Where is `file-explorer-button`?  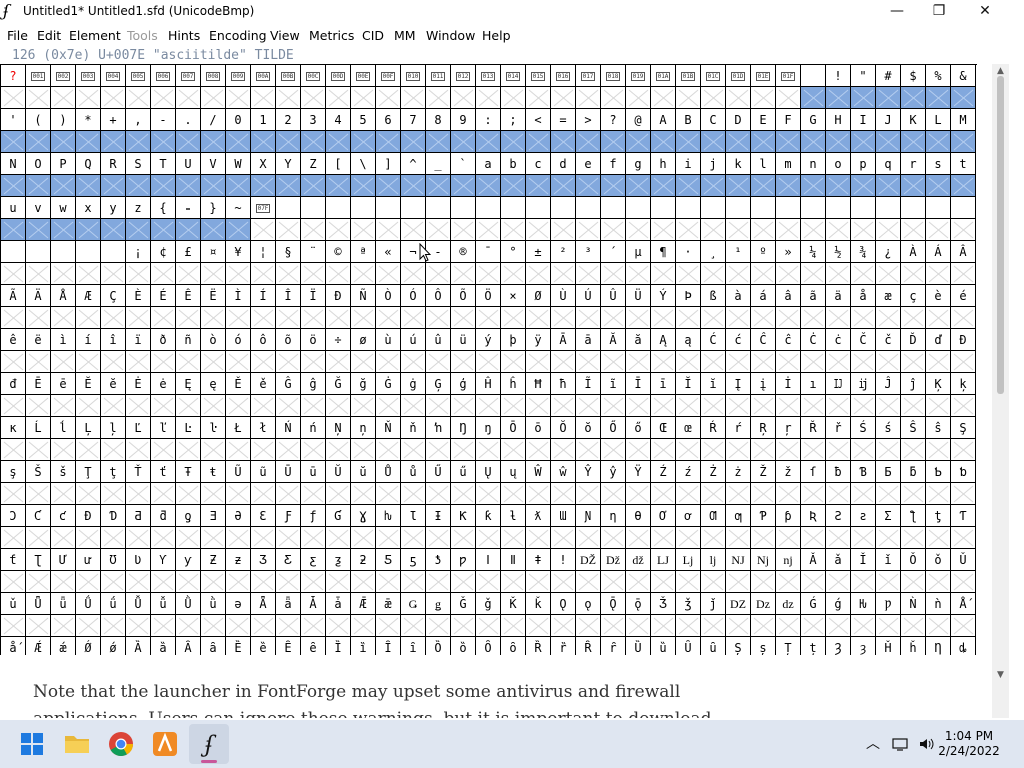
file-explorer-button is located at coordinates (77, 744).